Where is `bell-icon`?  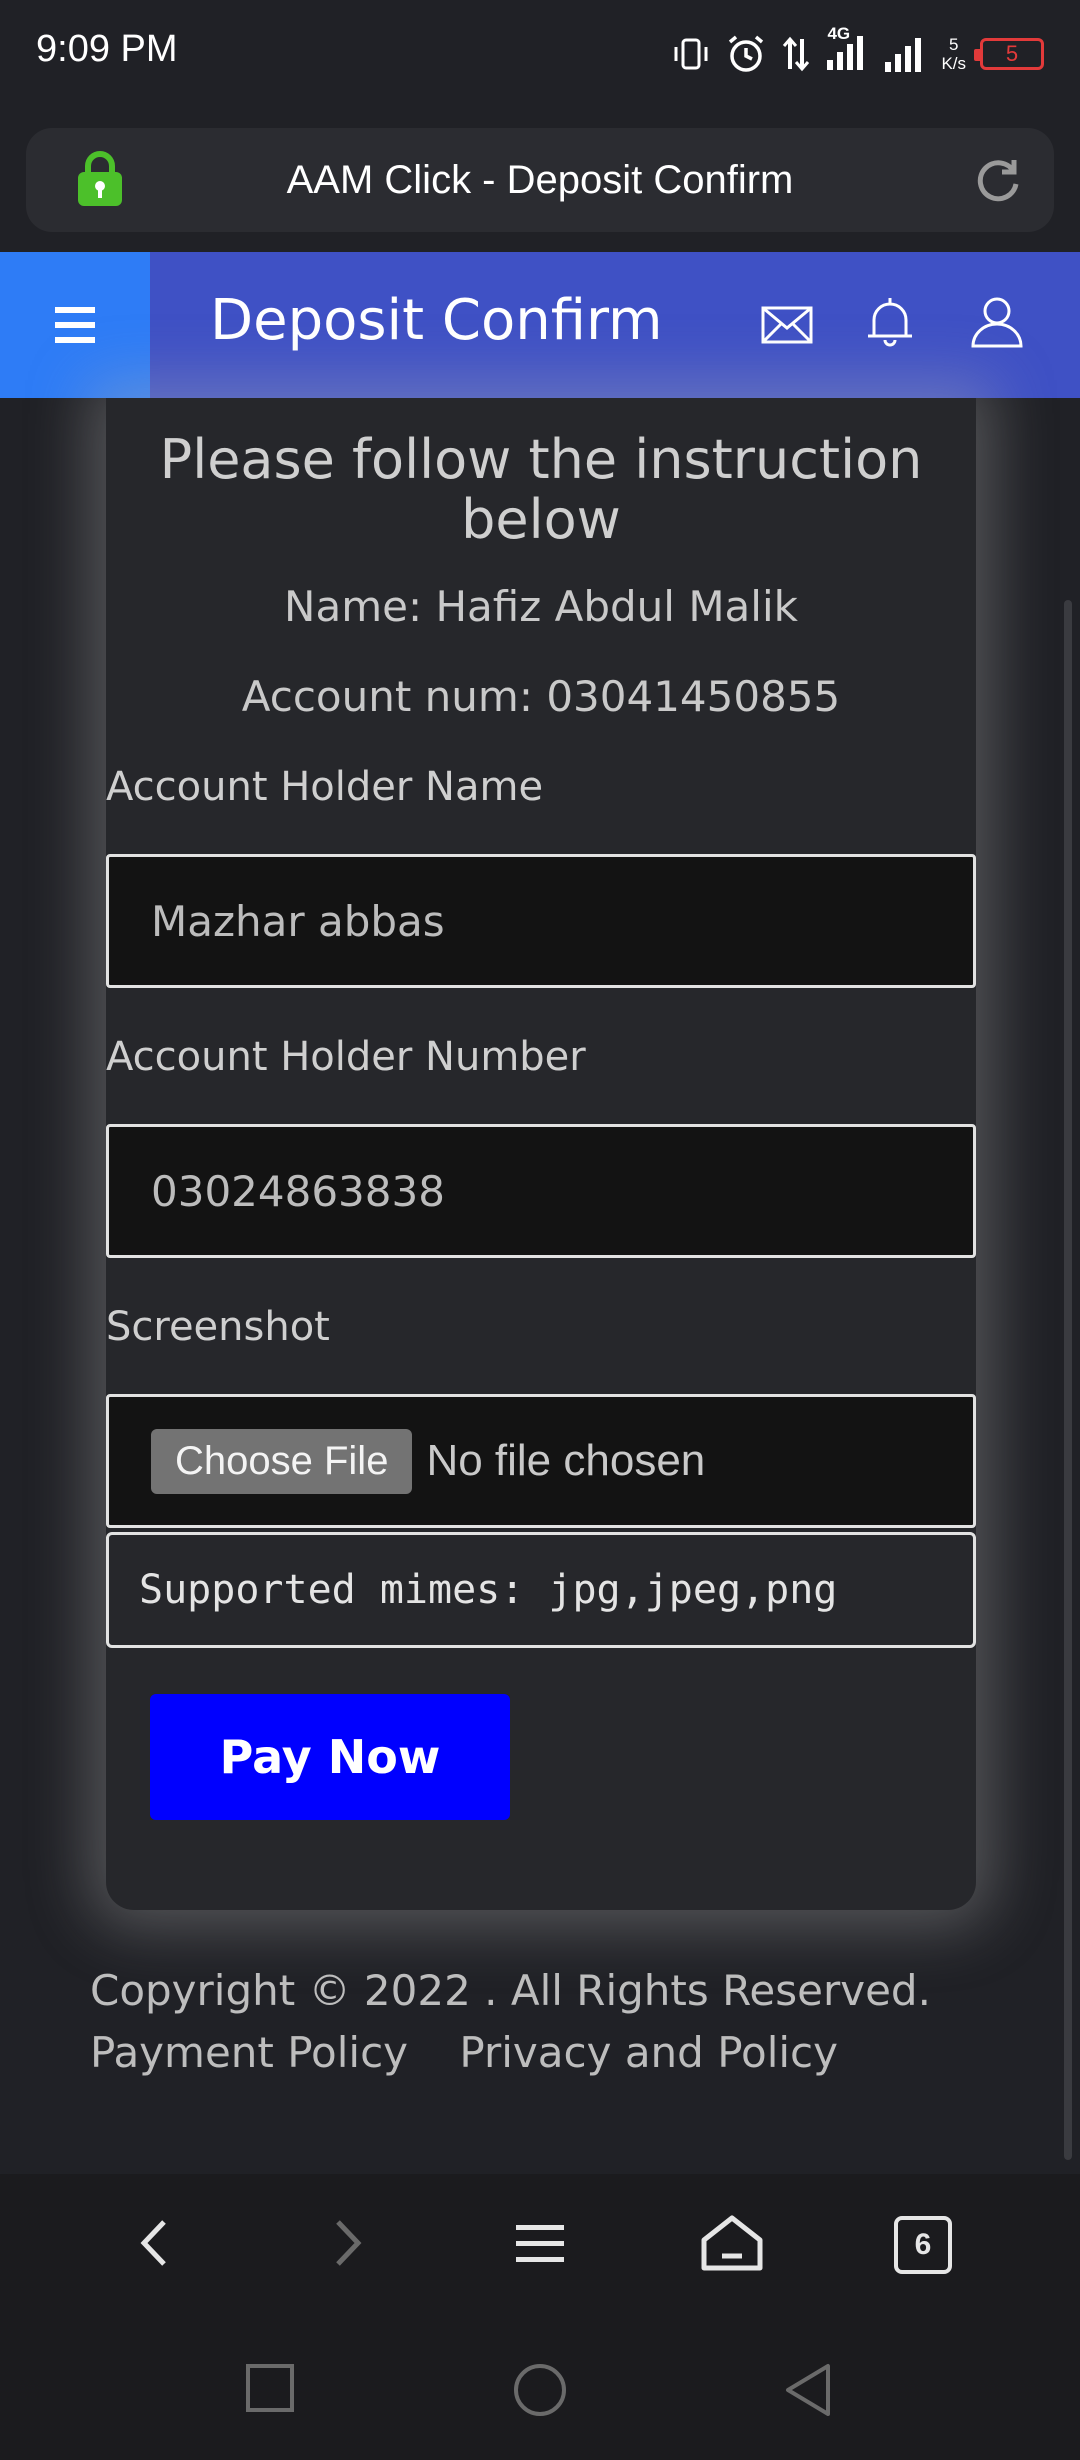 bell-icon is located at coordinates (890, 322).